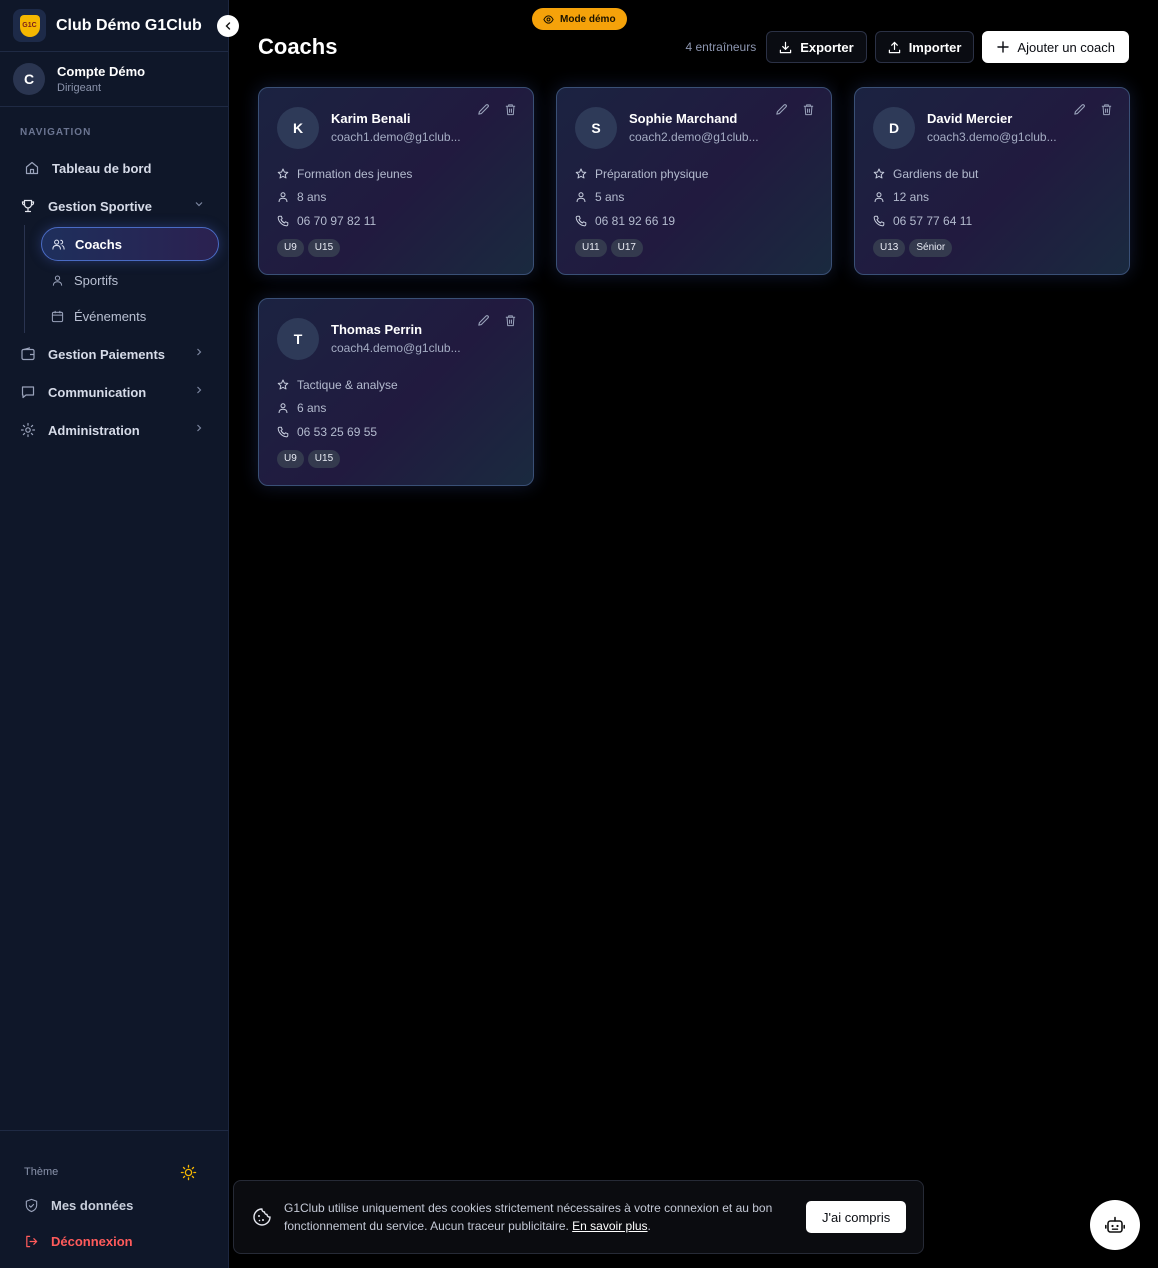  What do you see at coordinates (786, 47) in the screenshot?
I see `download-icon` at bounding box center [786, 47].